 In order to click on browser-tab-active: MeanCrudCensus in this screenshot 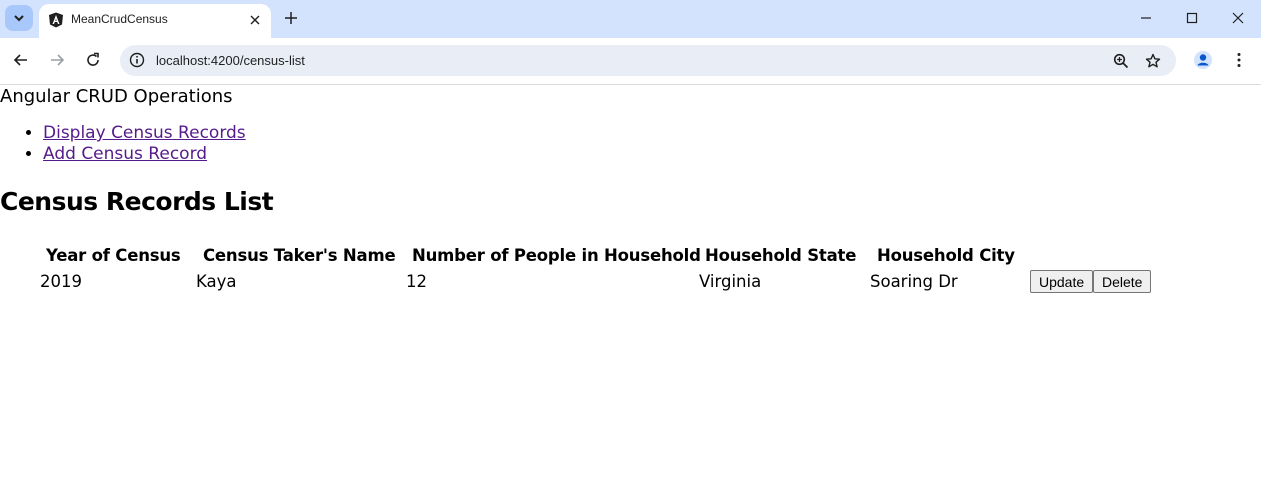, I will do `click(155, 21)`.